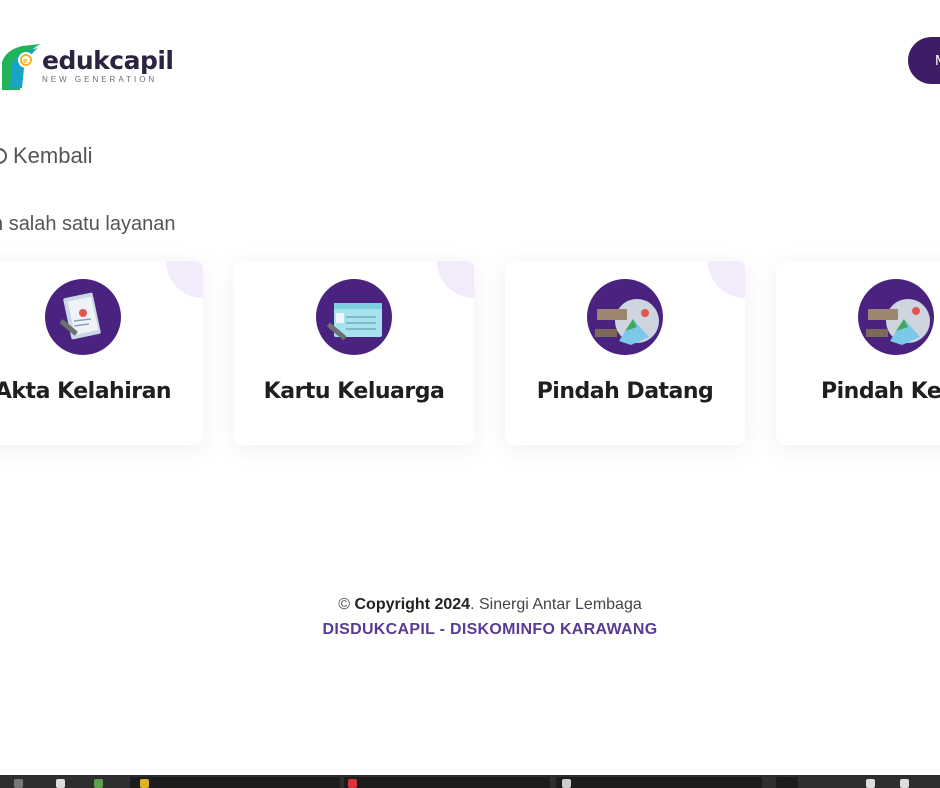 This screenshot has height=788, width=940. I want to click on edukcapil-logo-icon: e, so click(21, 67).